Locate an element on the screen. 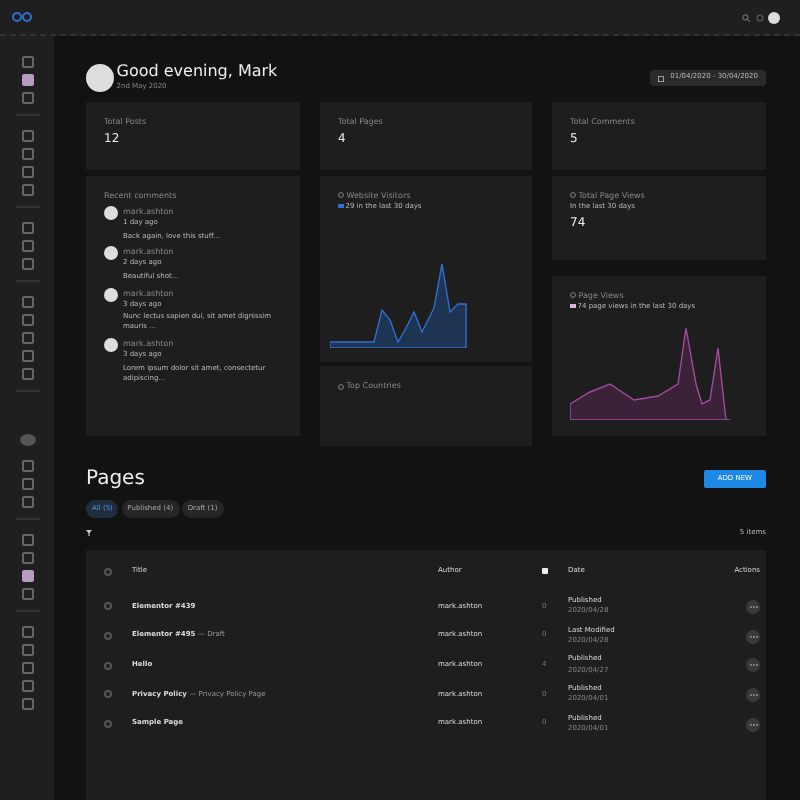  visitors-icon is located at coordinates (341, 195).